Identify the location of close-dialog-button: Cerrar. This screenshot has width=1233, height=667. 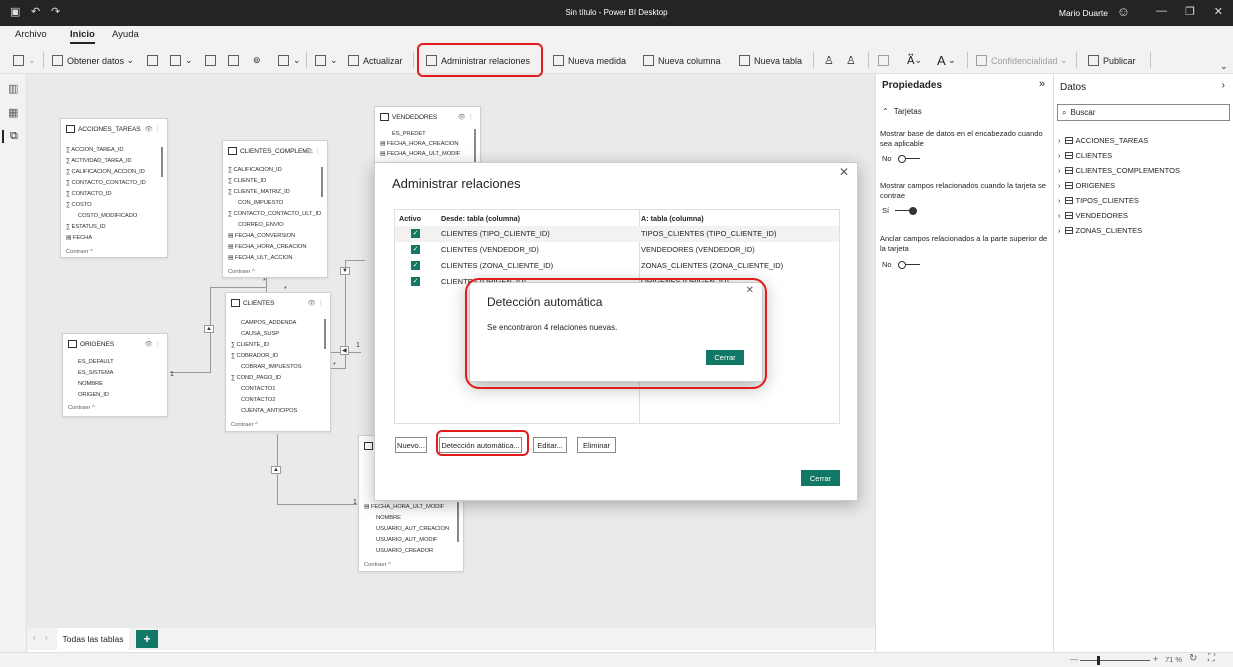
(820, 478).